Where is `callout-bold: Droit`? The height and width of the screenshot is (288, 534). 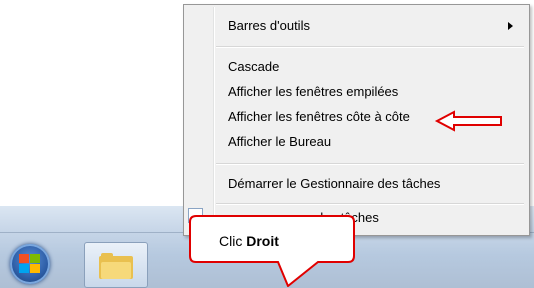
callout-bold: Droit is located at coordinates (262, 241).